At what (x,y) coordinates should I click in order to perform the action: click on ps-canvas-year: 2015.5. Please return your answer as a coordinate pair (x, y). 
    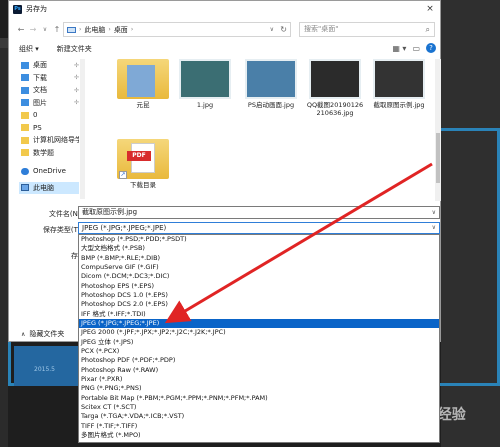
    Looking at the image, I should click on (44, 369).